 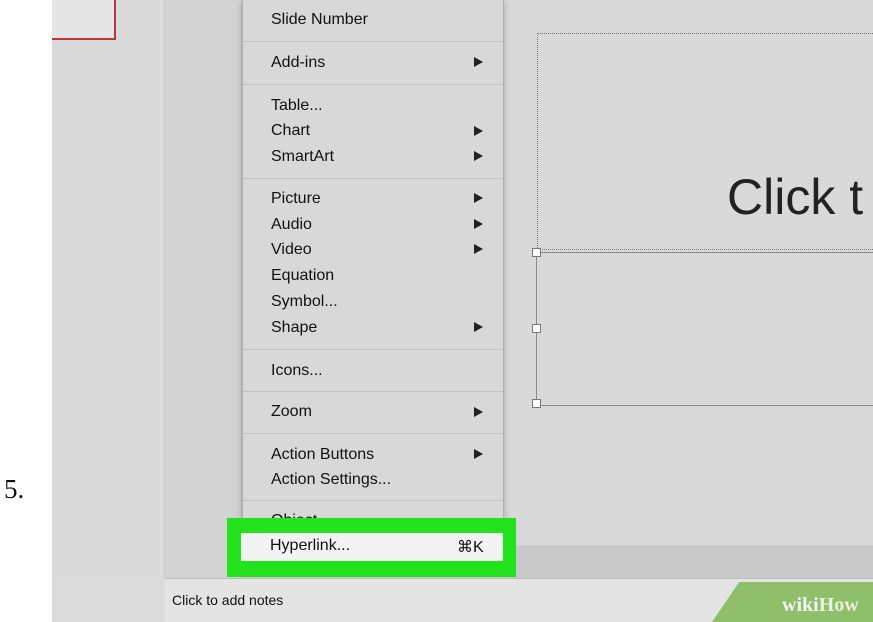 What do you see at coordinates (470, 547) in the screenshot?
I see `menu-item-hyperlink-shortcut: ⌘K` at bounding box center [470, 547].